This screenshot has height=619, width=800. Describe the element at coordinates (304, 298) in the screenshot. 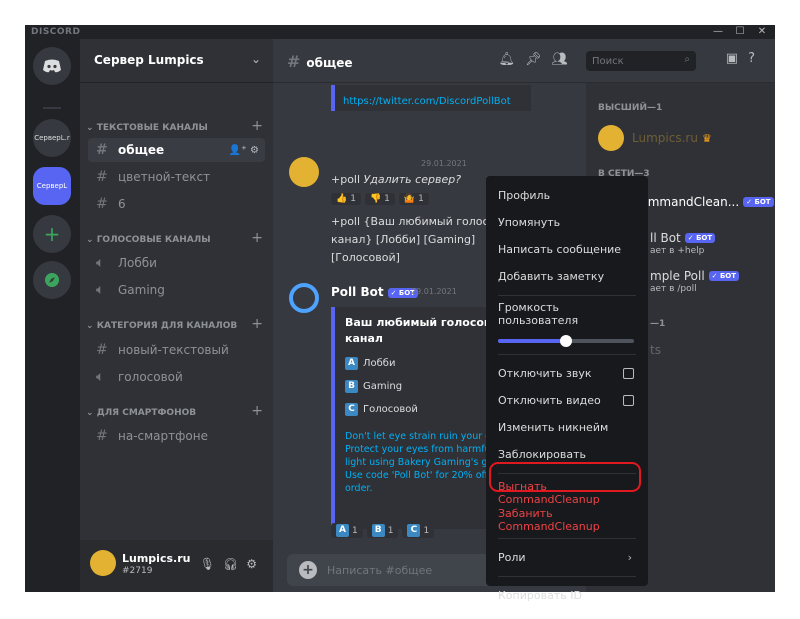

I see `bot-avatar` at that location.